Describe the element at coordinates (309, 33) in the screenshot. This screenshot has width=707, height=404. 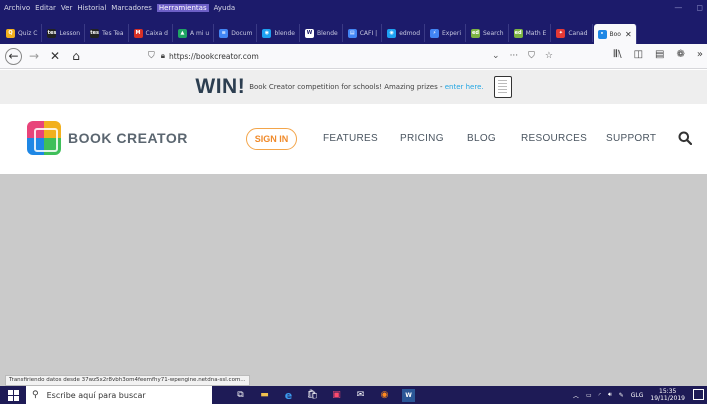
I see `tab-favicon-icon: W` at that location.